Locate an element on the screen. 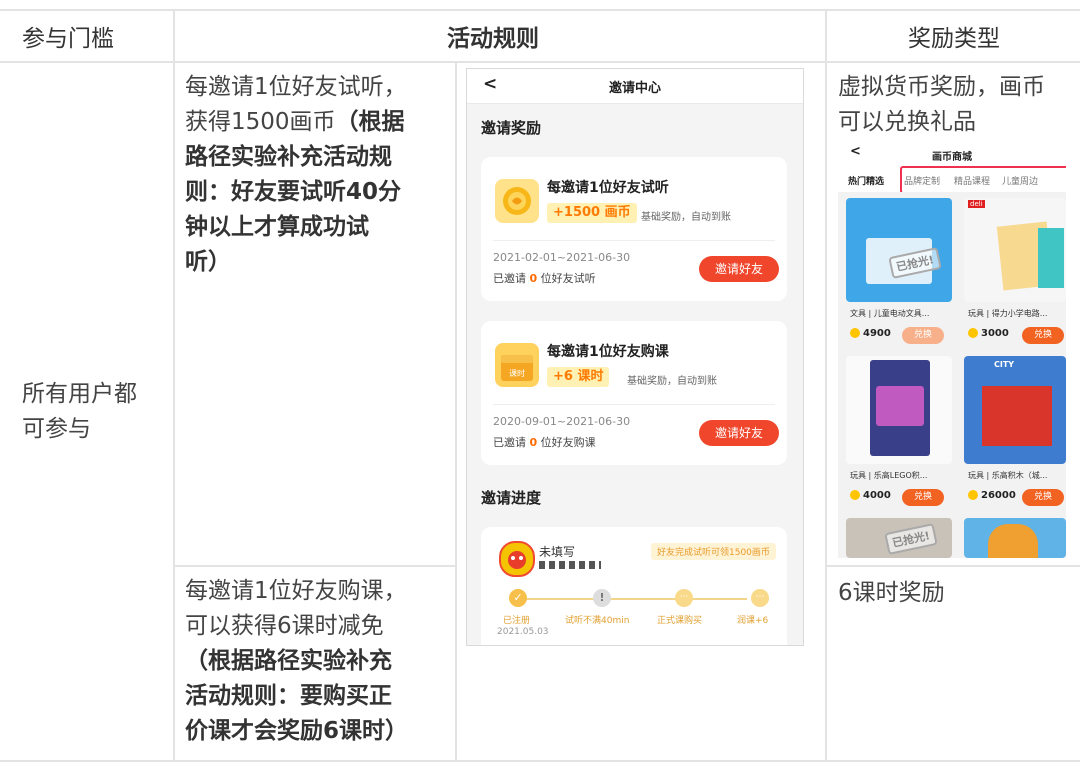 This screenshot has width=1080, height=769. step-label: 润课+6 is located at coordinates (753, 621).